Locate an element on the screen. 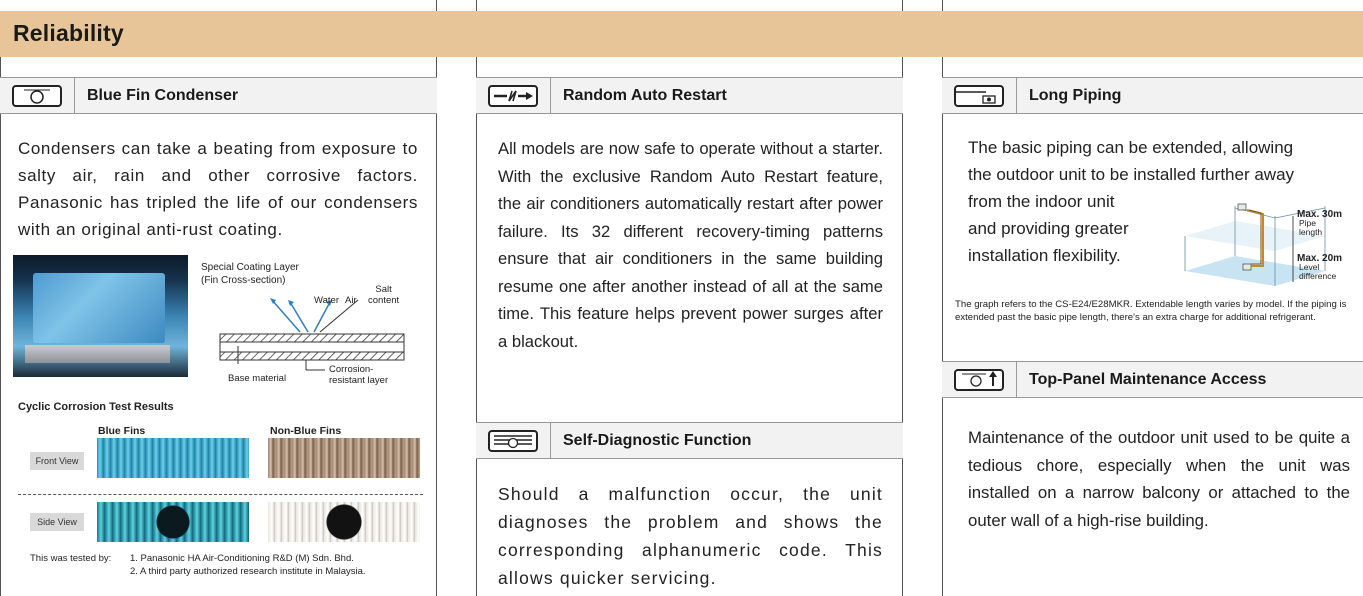  top-panel-access-icon is located at coordinates (979, 380).